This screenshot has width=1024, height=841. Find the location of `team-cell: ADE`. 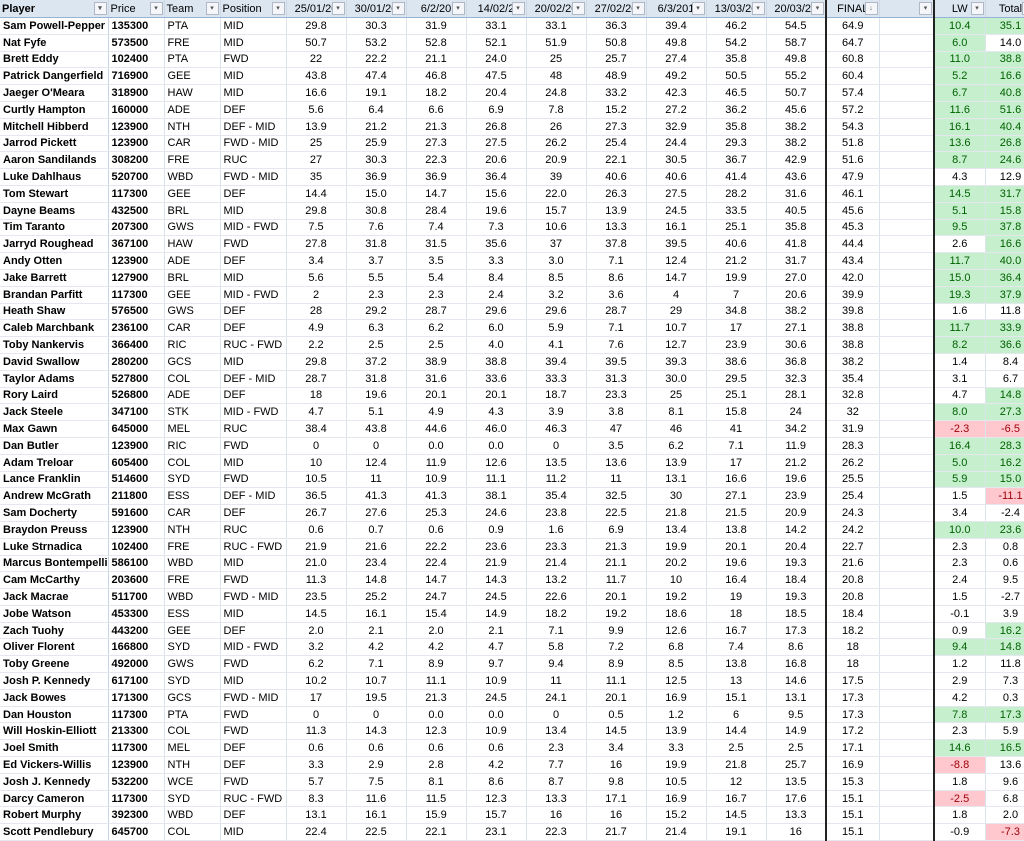

team-cell: ADE is located at coordinates (192, 261).